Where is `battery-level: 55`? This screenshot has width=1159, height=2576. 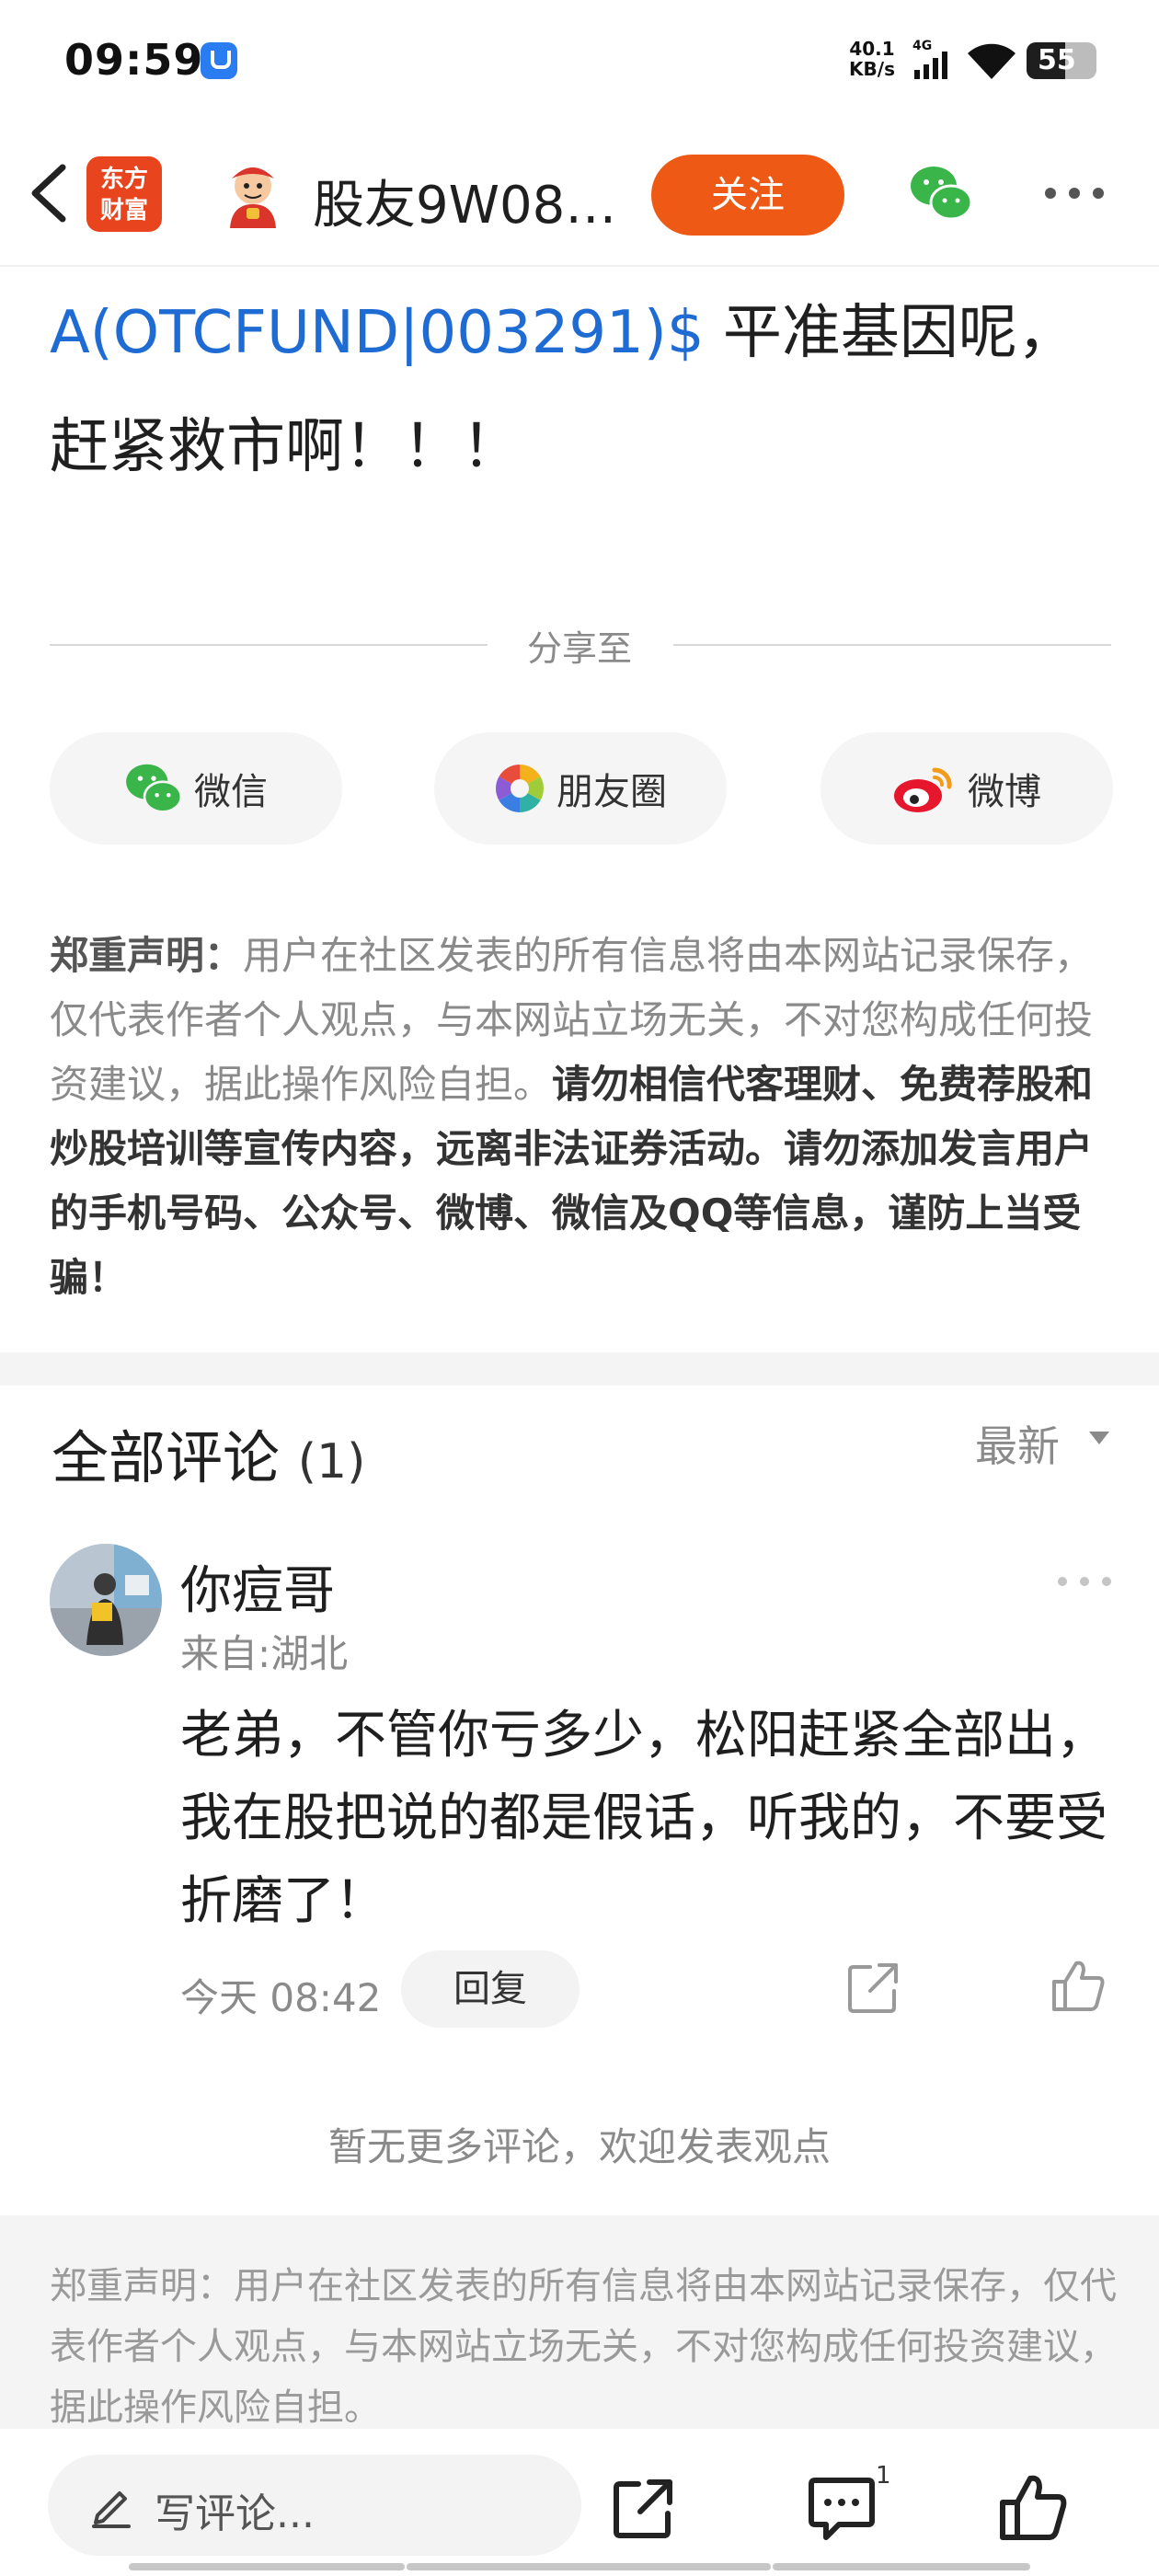 battery-level: 55 is located at coordinates (1057, 60).